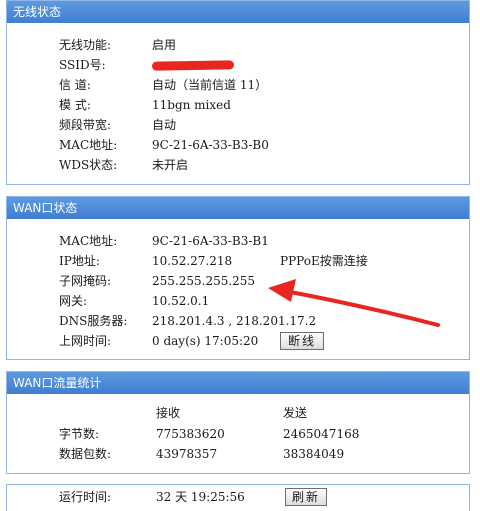 The height and width of the screenshot is (511, 480). I want to click on row-label: 子网掩码:, so click(85, 281).